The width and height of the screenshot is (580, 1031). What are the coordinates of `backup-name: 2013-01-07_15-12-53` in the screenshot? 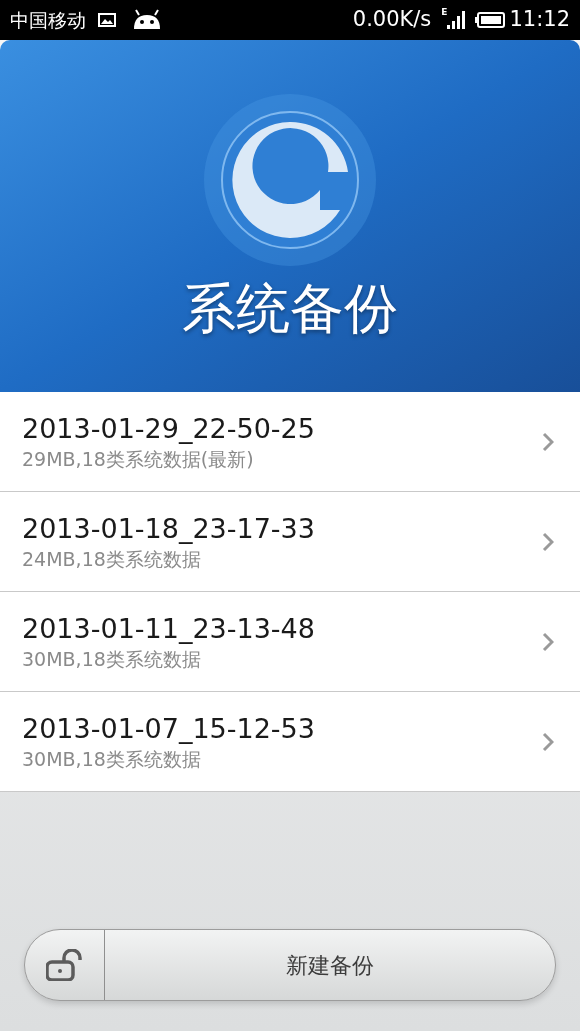 It's located at (169, 728).